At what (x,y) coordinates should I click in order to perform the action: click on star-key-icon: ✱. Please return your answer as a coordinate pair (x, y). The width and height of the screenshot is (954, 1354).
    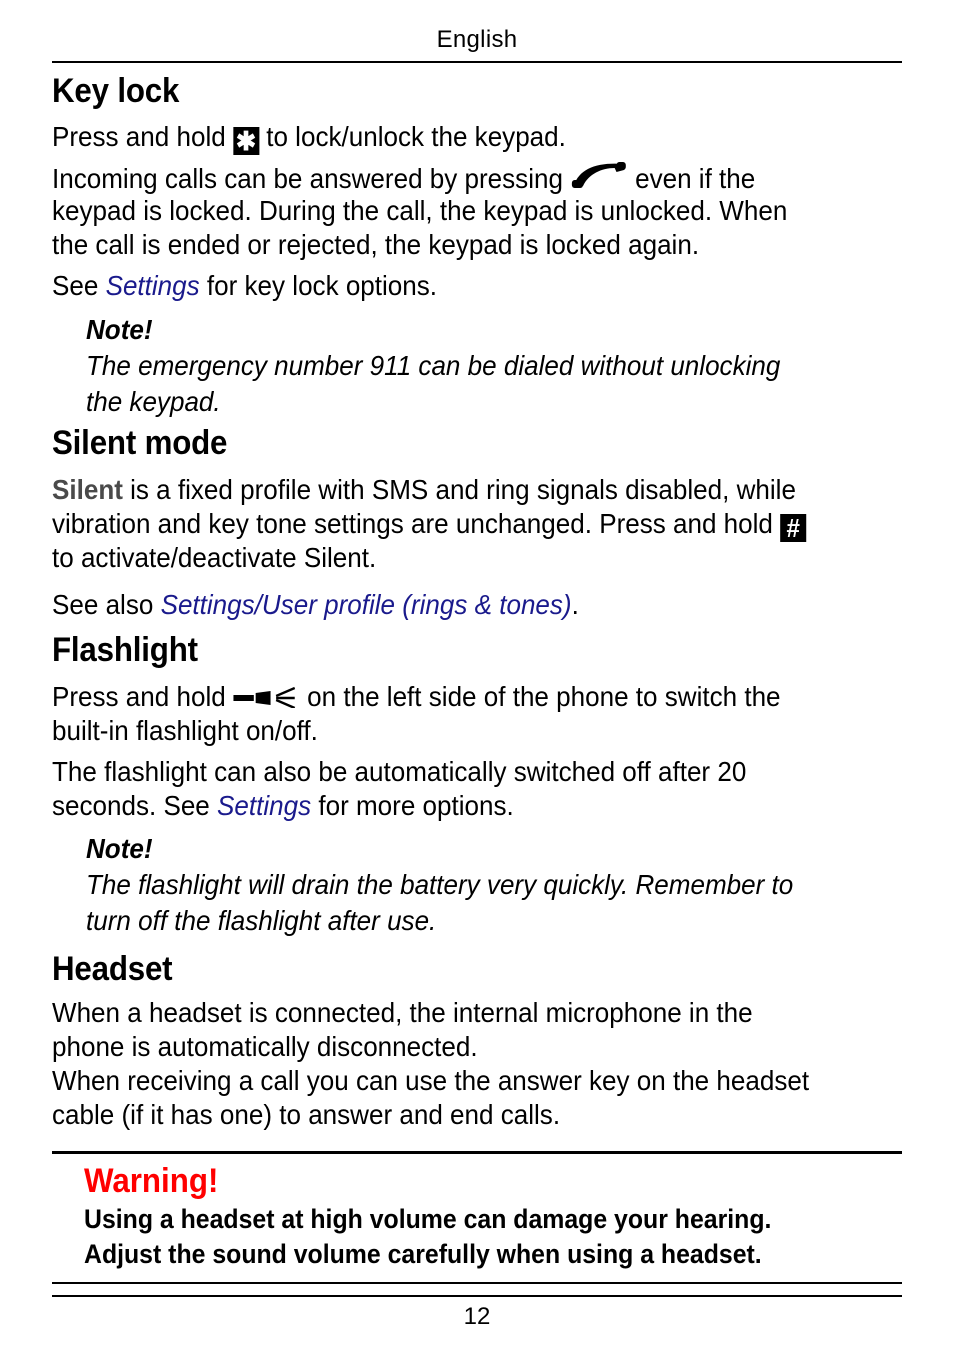
    Looking at the image, I should click on (245, 141).